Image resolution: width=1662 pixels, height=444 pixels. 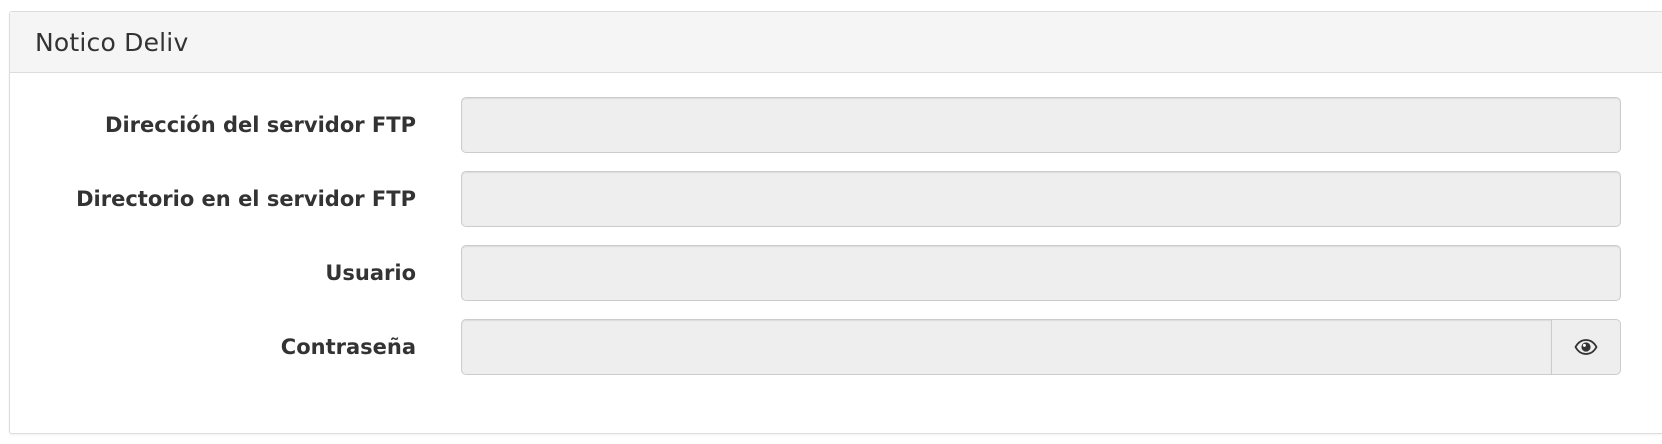 I want to click on show-password-button, so click(x=1586, y=347).